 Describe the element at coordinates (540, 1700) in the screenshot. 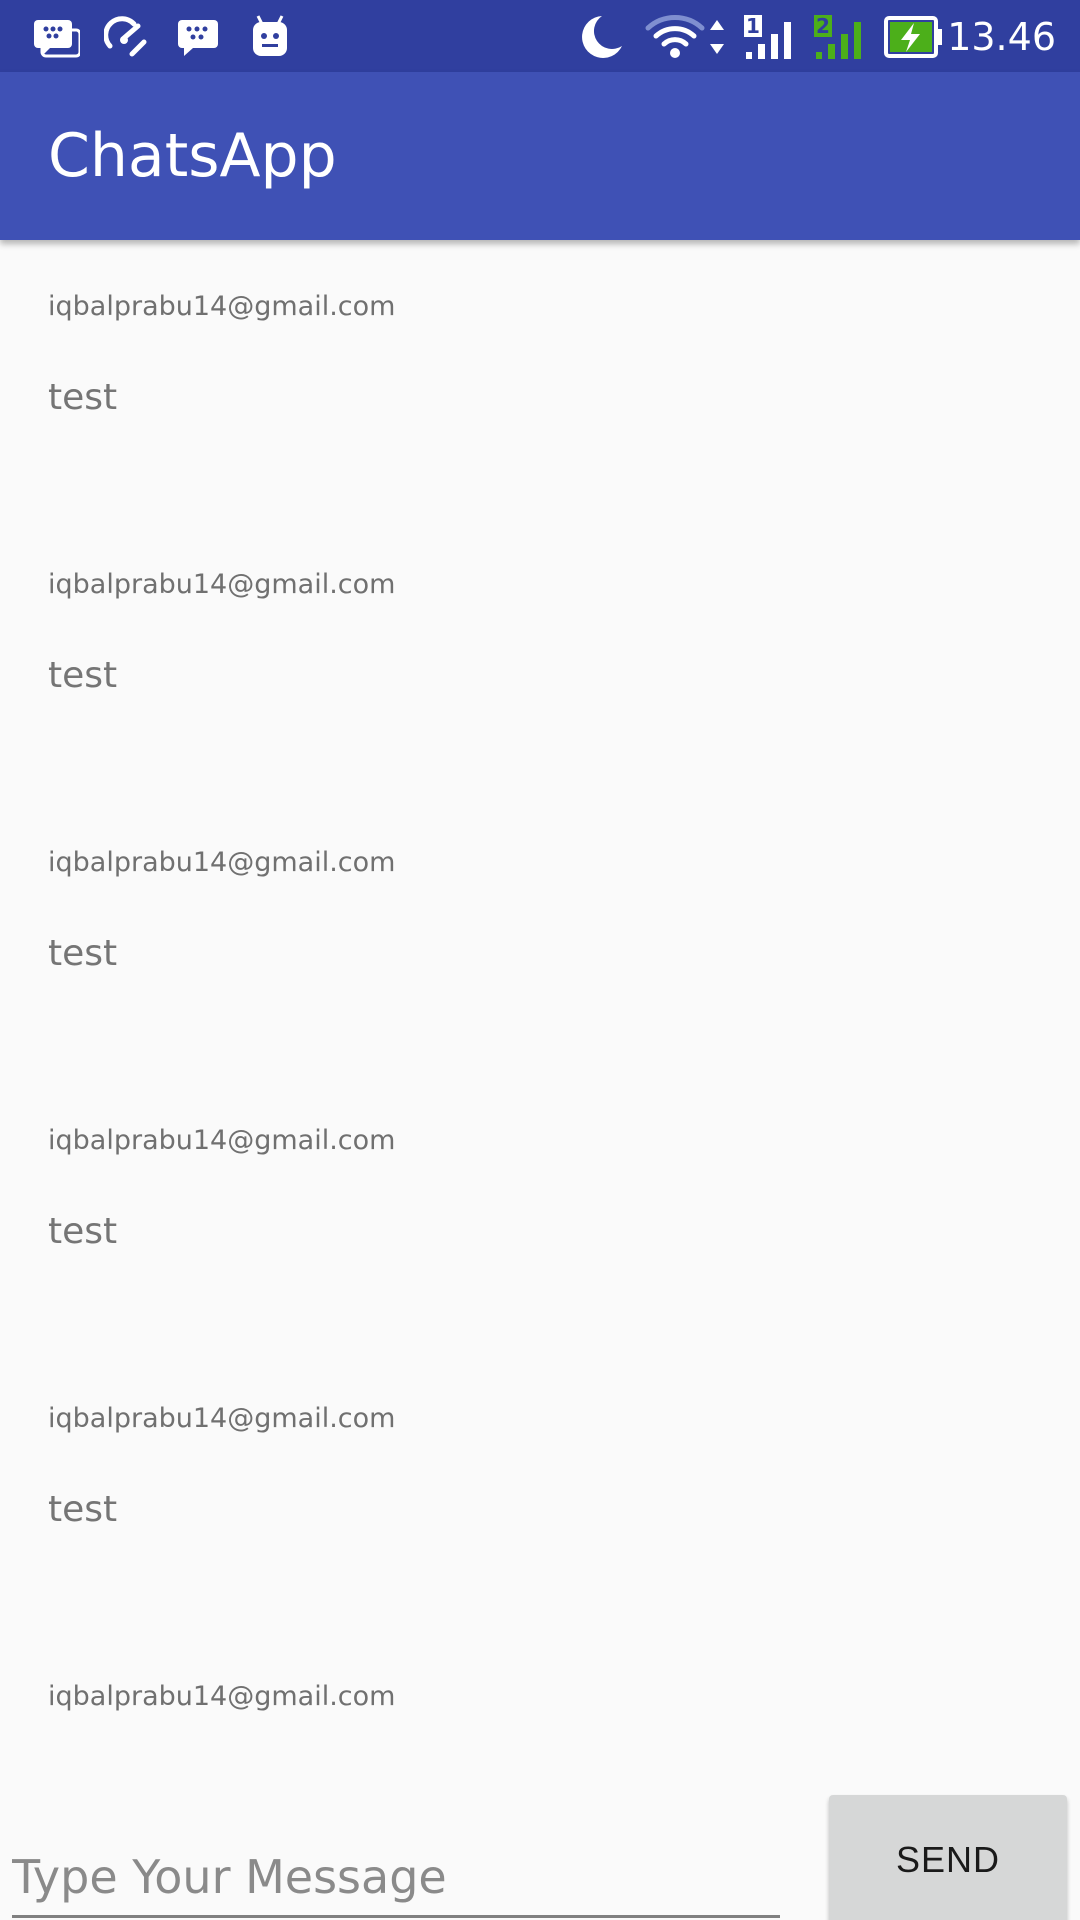

I see `message-item: iqbalprabu14@gmail.com` at that location.